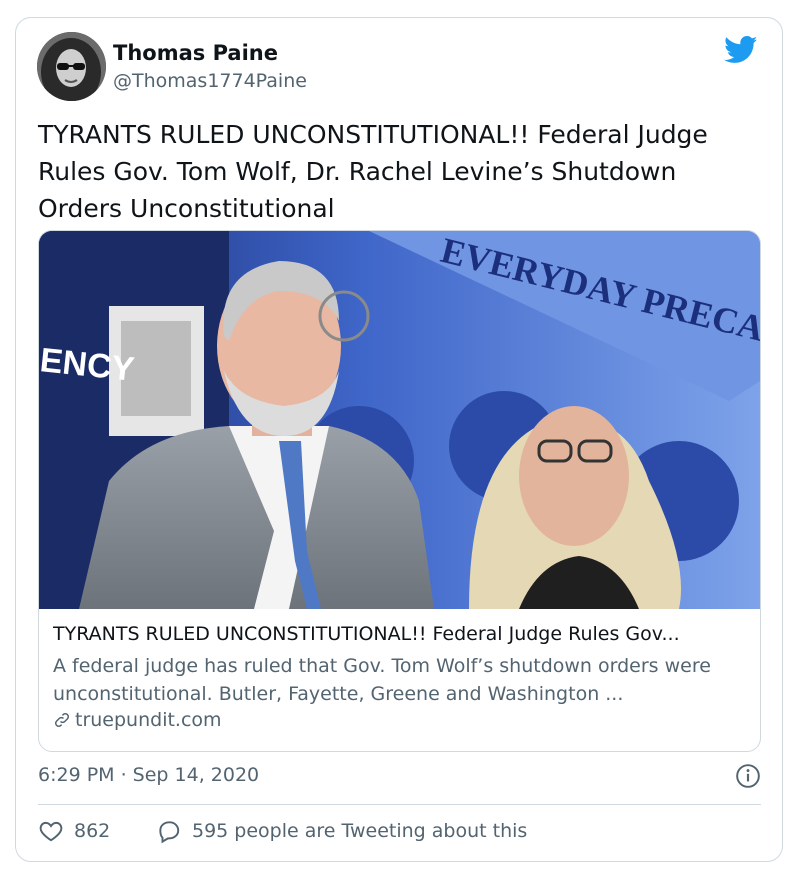 Image resolution: width=800 pixels, height=878 pixels. I want to click on link-icon, so click(62, 720).